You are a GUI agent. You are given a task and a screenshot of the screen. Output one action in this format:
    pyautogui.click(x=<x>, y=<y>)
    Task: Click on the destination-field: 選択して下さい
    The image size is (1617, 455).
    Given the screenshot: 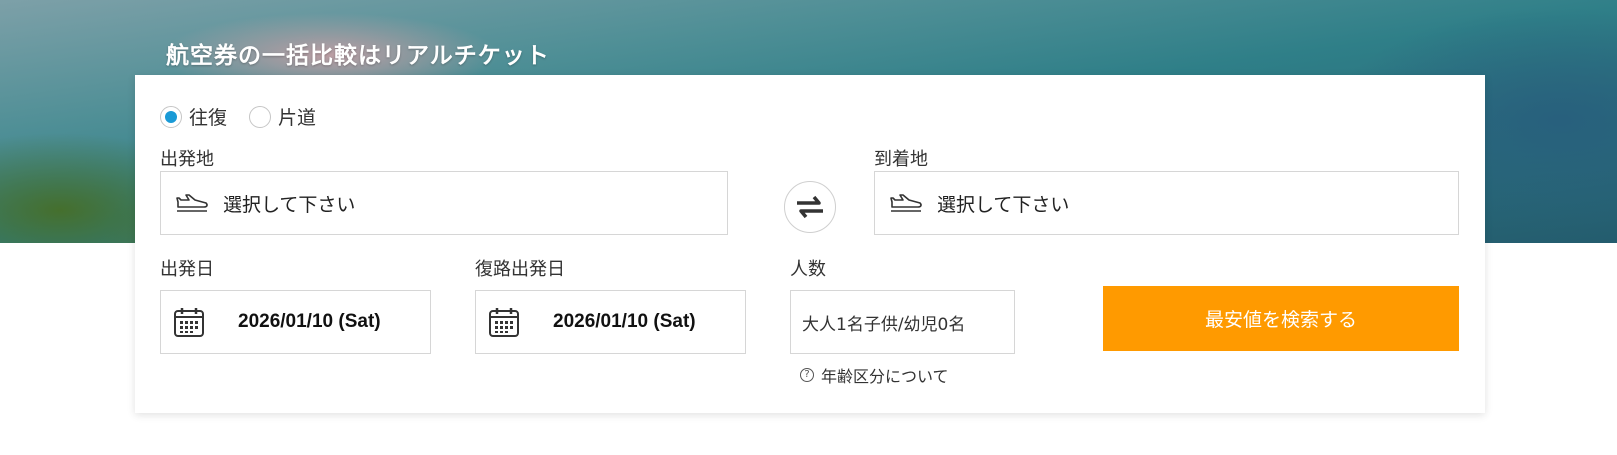 What is the action you would take?
    pyautogui.click(x=1166, y=203)
    